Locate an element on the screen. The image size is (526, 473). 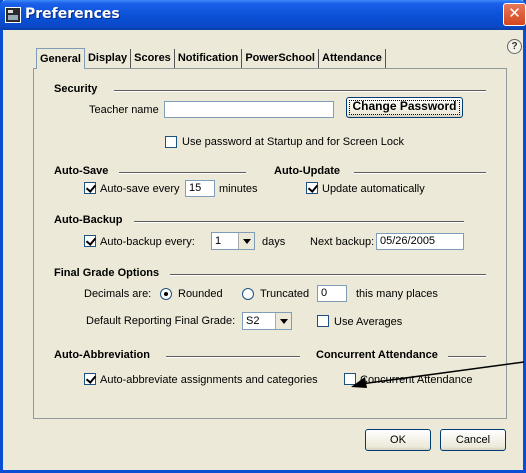
backup-days-select: 1 is located at coordinates (233, 241).